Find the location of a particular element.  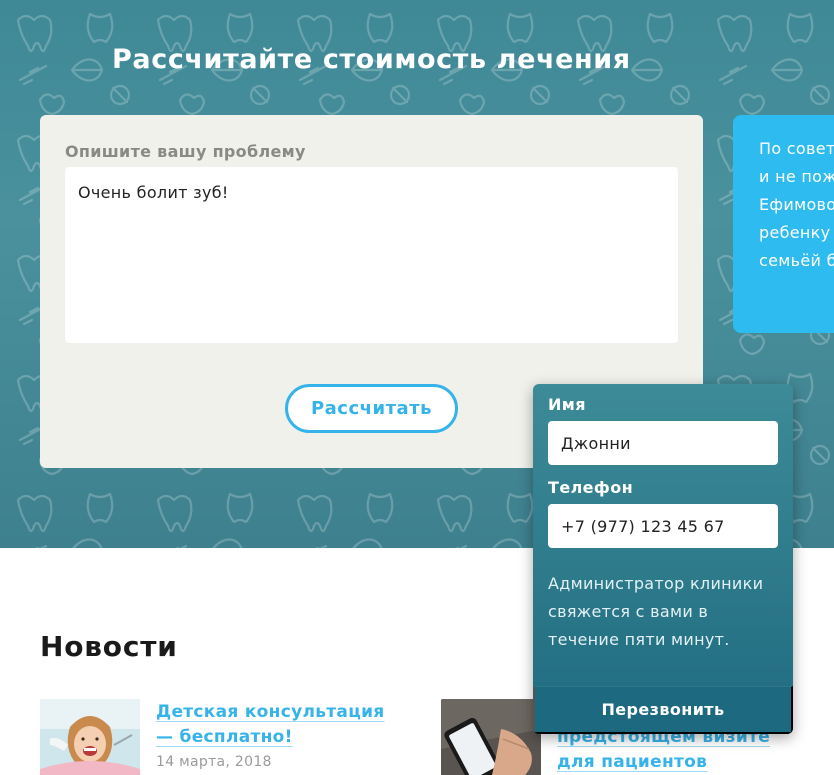

advice-line: Ефимово is located at coordinates (796, 204).